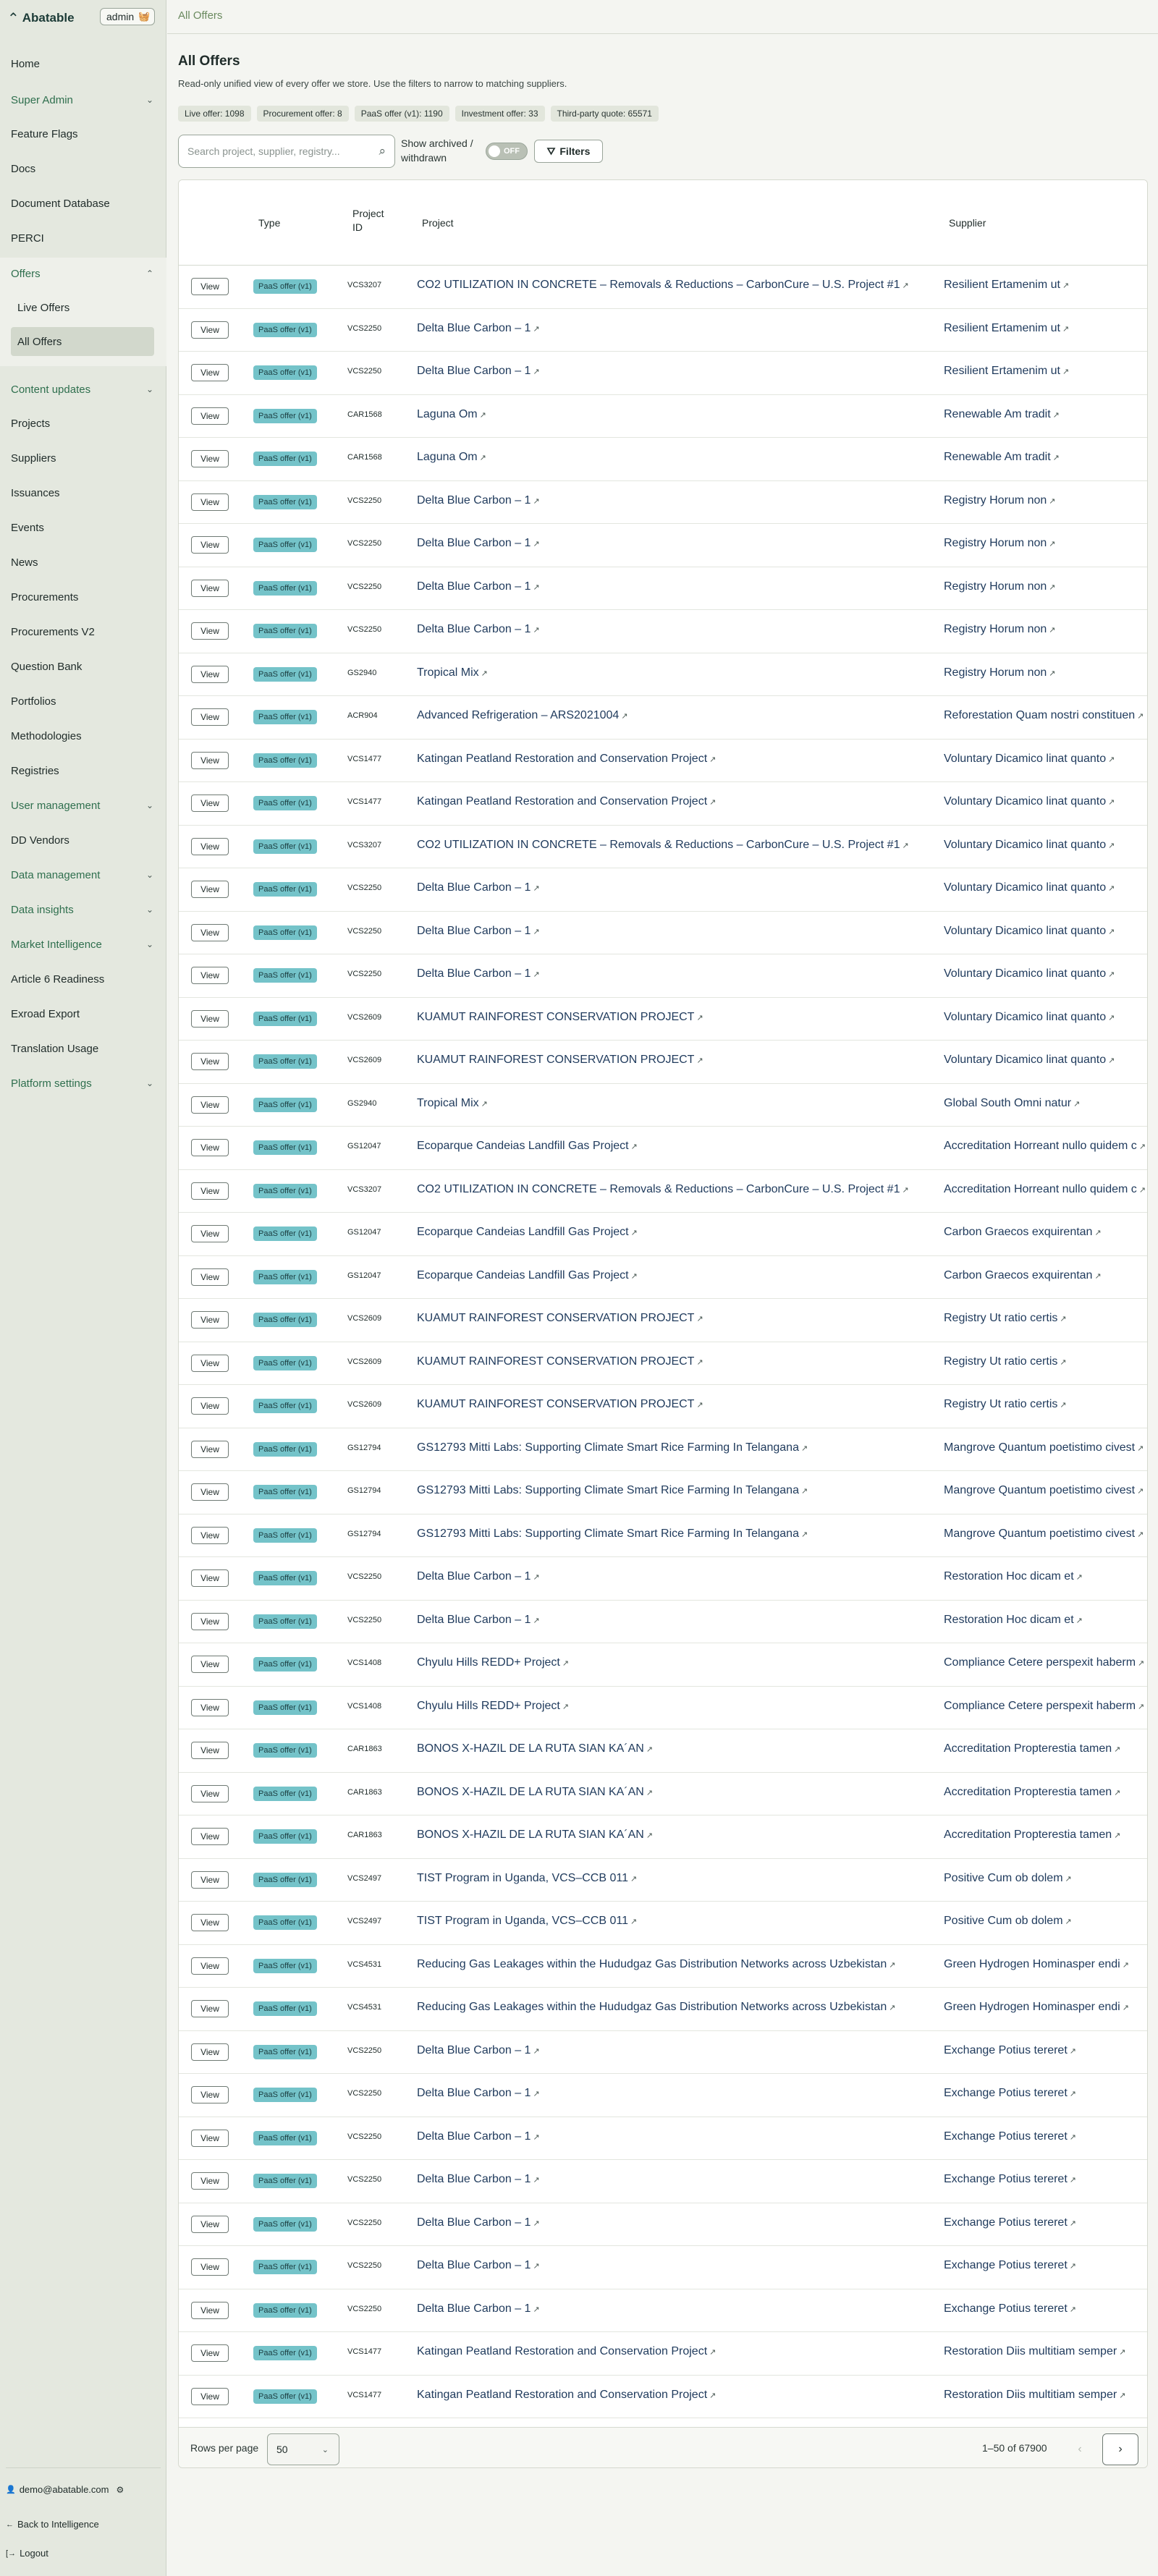 The height and width of the screenshot is (2576, 1158). I want to click on sidebar-item-data-insights: Data insights ⌄, so click(83, 909).